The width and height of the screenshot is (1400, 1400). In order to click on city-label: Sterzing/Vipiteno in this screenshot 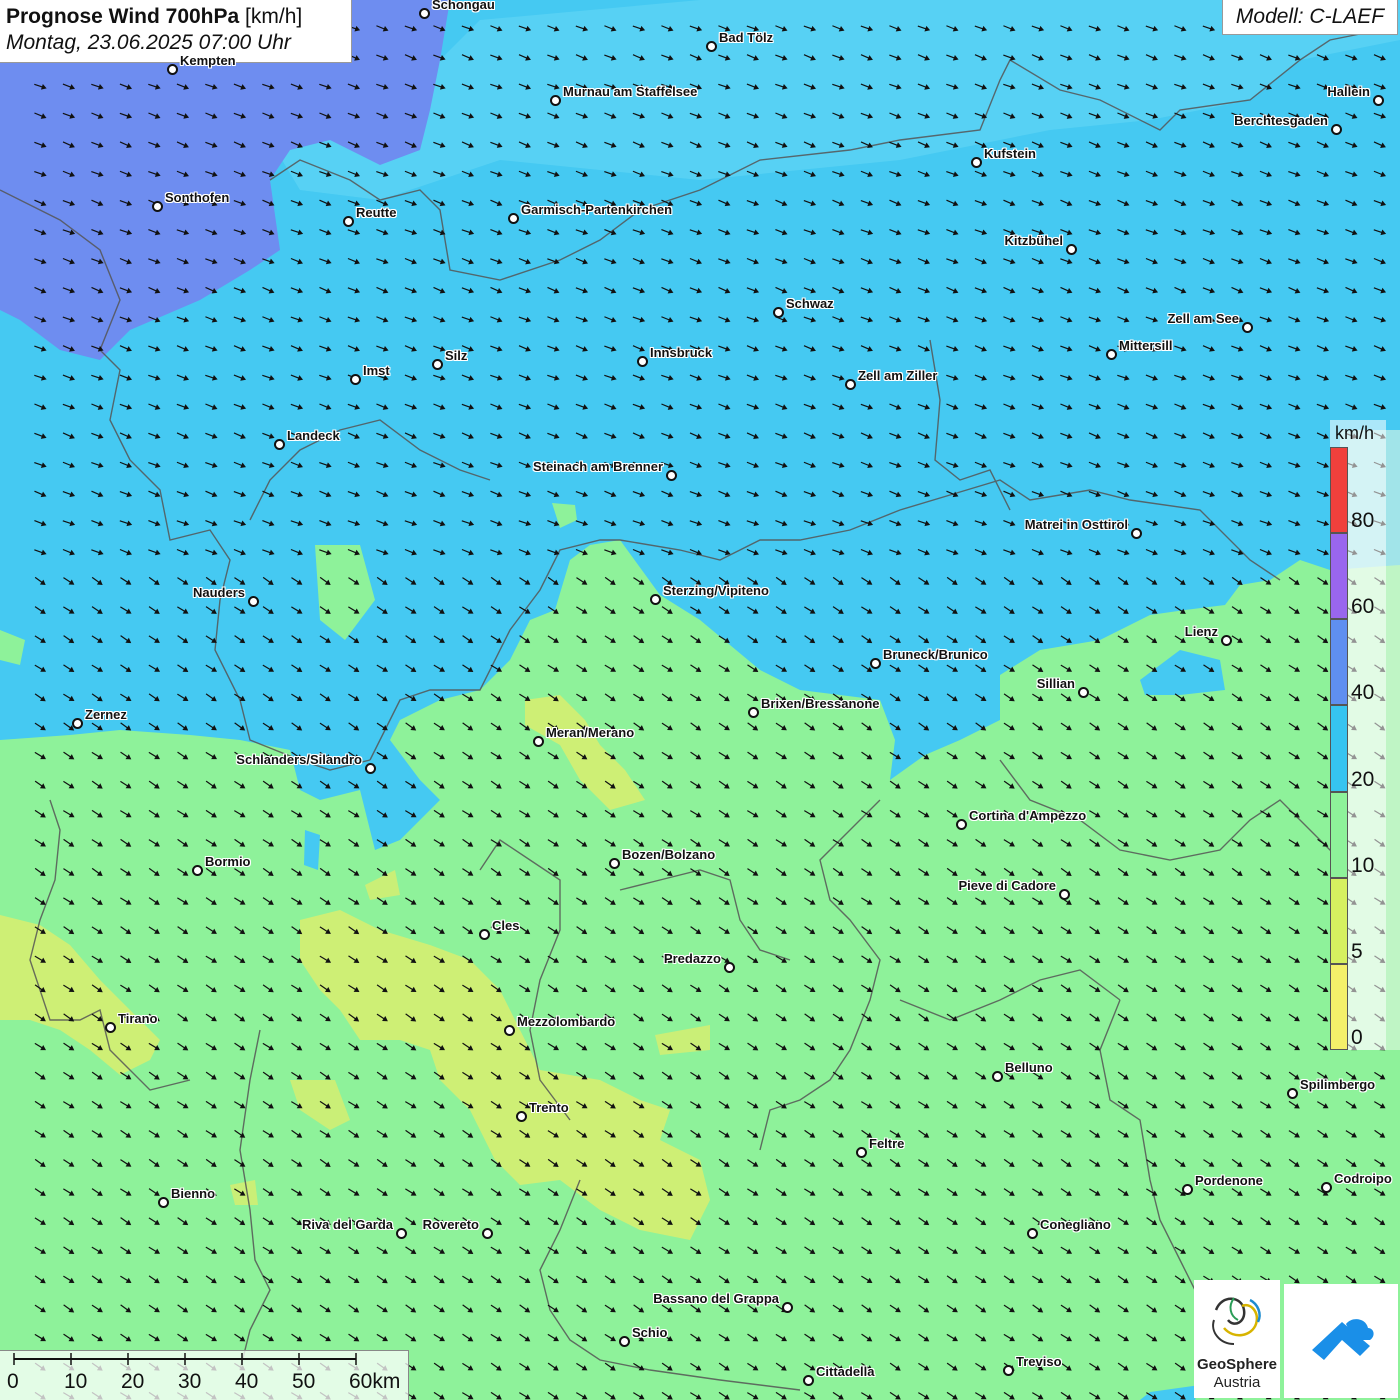, I will do `click(716, 590)`.